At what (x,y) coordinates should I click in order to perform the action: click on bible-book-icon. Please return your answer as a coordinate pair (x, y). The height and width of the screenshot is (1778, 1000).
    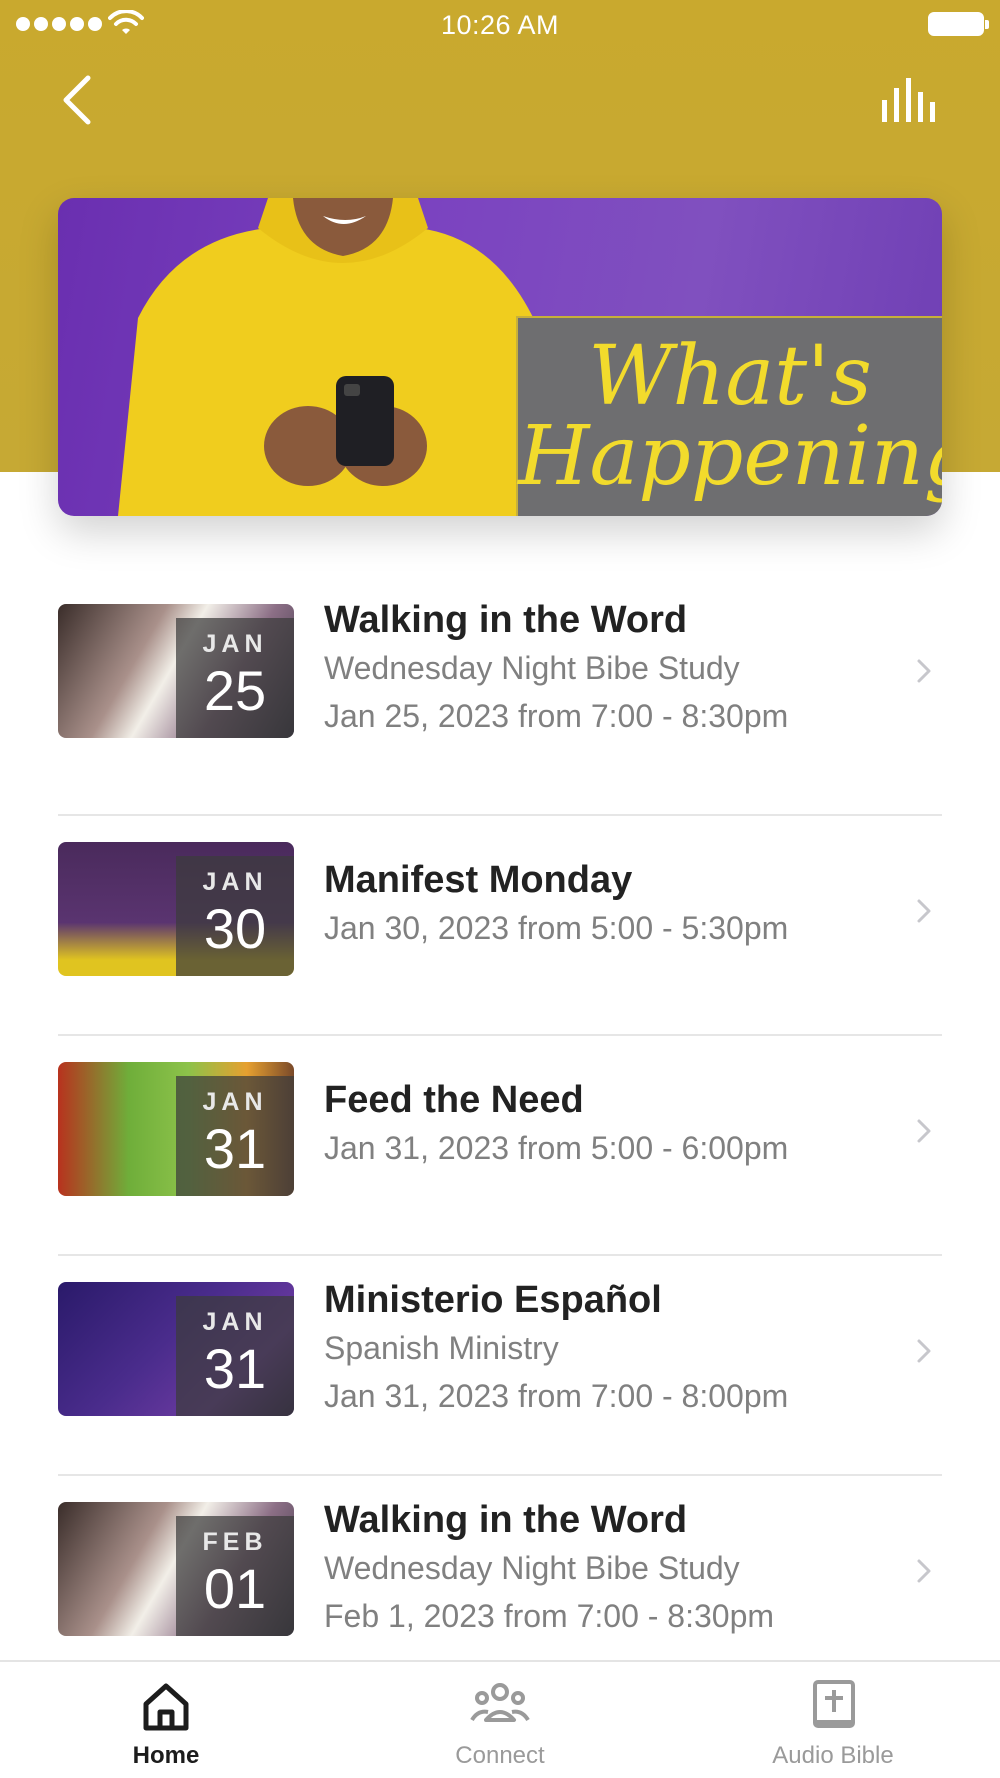
    Looking at the image, I should click on (834, 1704).